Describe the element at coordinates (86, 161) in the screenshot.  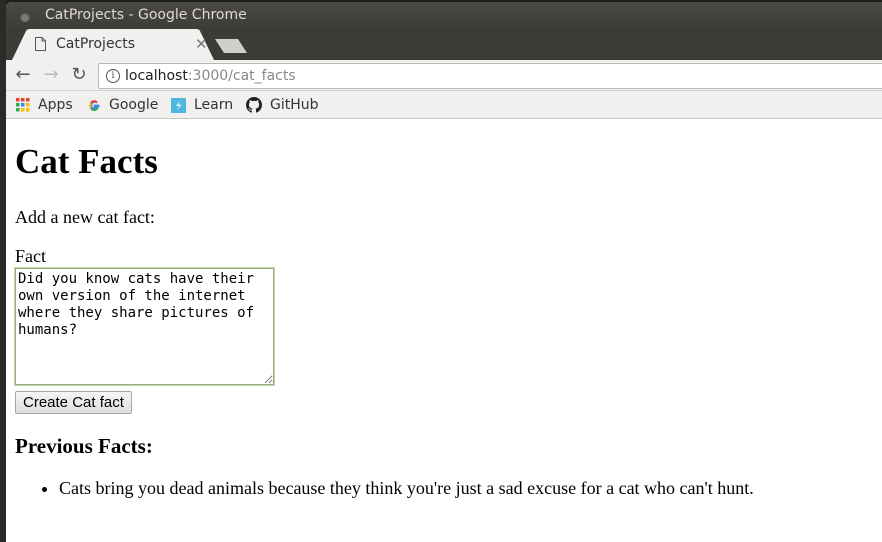
I see `page-title: Cat Facts` at that location.